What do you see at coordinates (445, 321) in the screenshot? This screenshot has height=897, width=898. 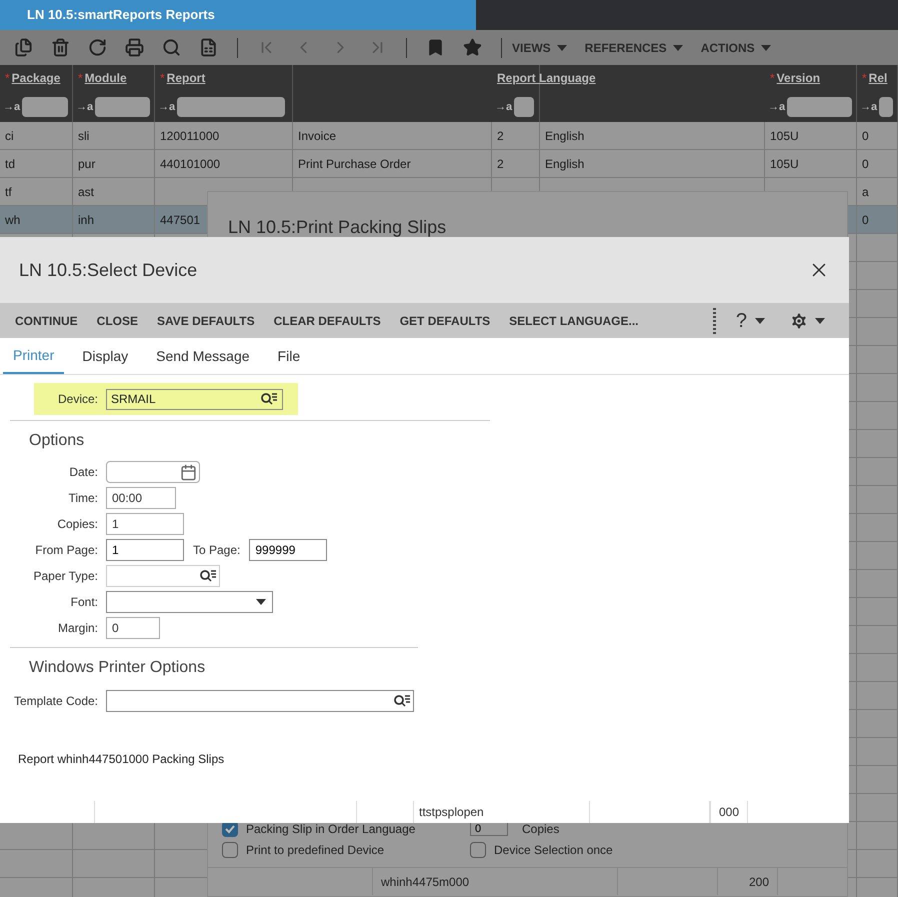 I see `action-button: GET DEFAULTS` at bounding box center [445, 321].